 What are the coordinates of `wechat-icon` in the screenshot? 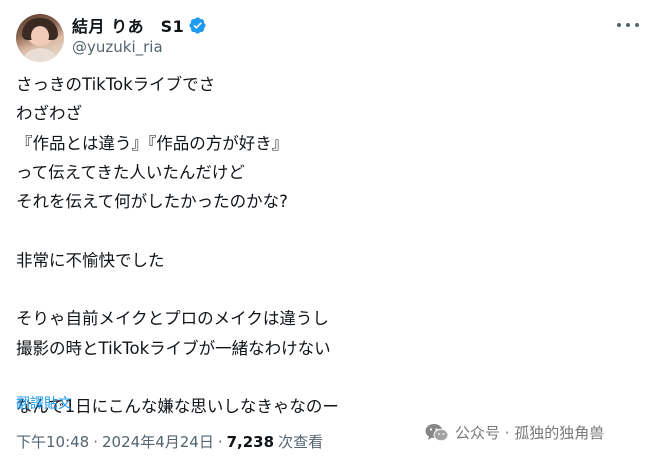 It's located at (437, 432).